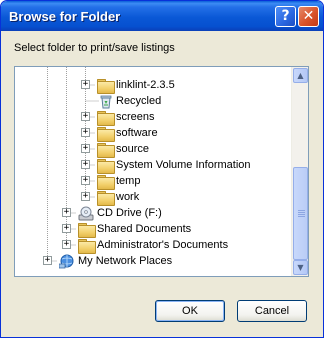  What do you see at coordinates (190, 311) in the screenshot?
I see `ok-button: OK` at bounding box center [190, 311].